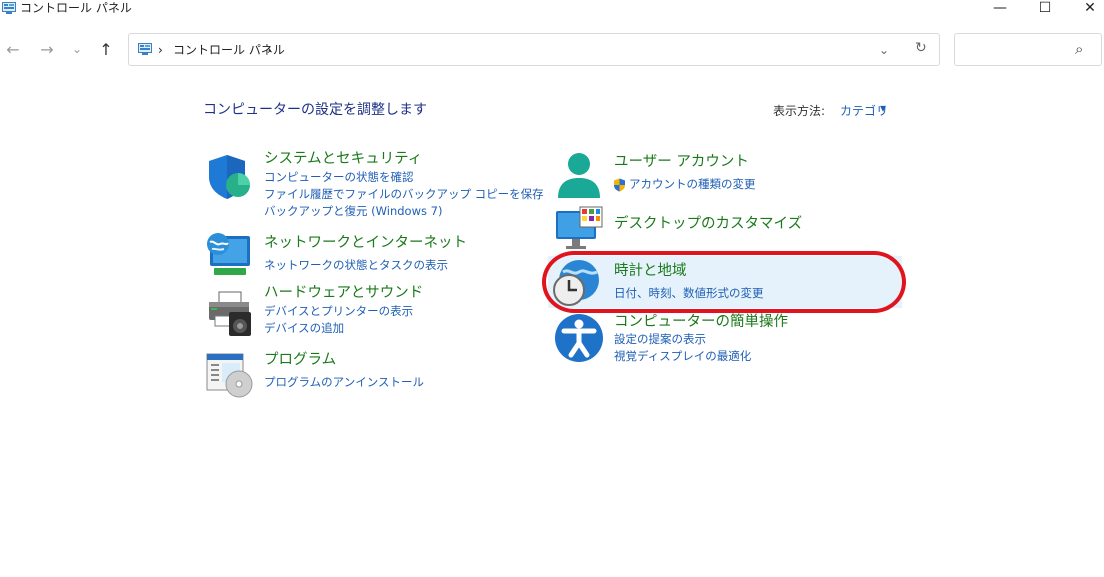 The height and width of the screenshot is (577, 1104). I want to click on link-check-status: コンピューターの状態を確認, so click(339, 177).